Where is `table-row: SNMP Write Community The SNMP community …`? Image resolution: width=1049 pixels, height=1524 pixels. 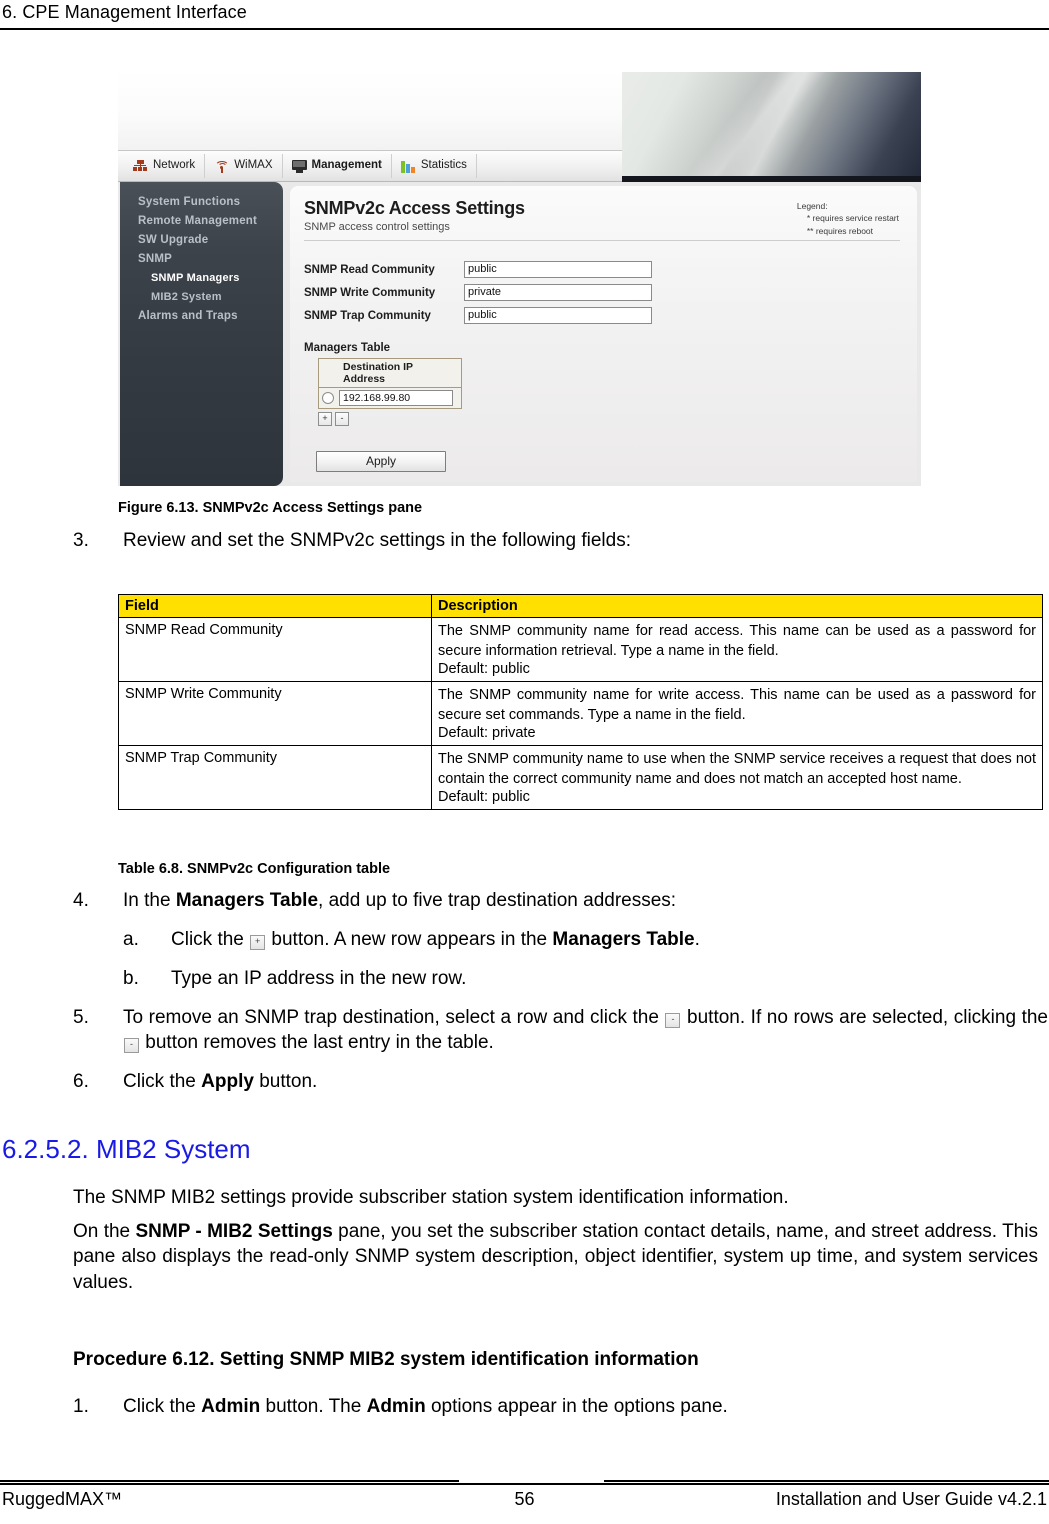
table-row: SNMP Write Community The SNMP community … is located at coordinates (580, 714).